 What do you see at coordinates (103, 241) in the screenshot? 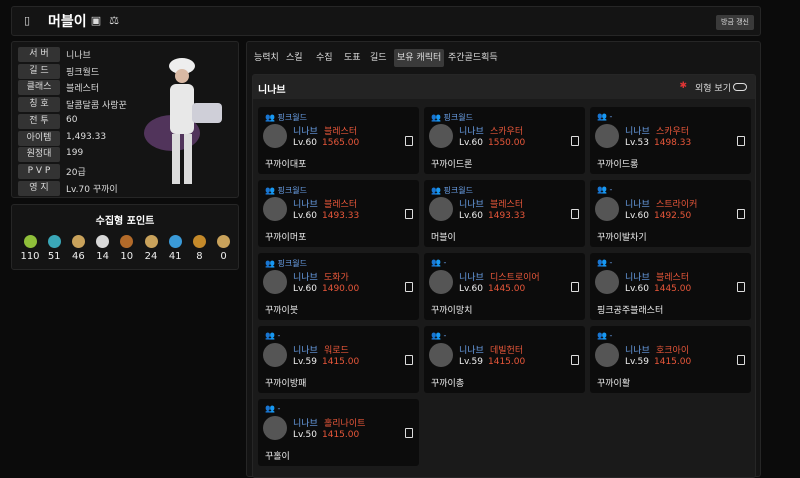
I see `heart-icon` at bounding box center [103, 241].